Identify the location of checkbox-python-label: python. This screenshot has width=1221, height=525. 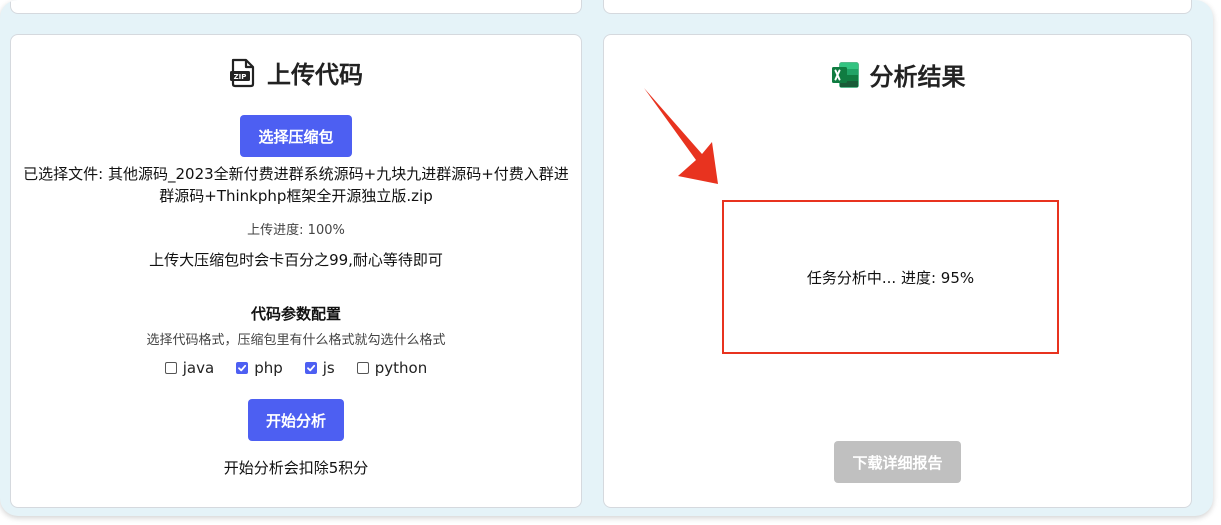
(401, 368).